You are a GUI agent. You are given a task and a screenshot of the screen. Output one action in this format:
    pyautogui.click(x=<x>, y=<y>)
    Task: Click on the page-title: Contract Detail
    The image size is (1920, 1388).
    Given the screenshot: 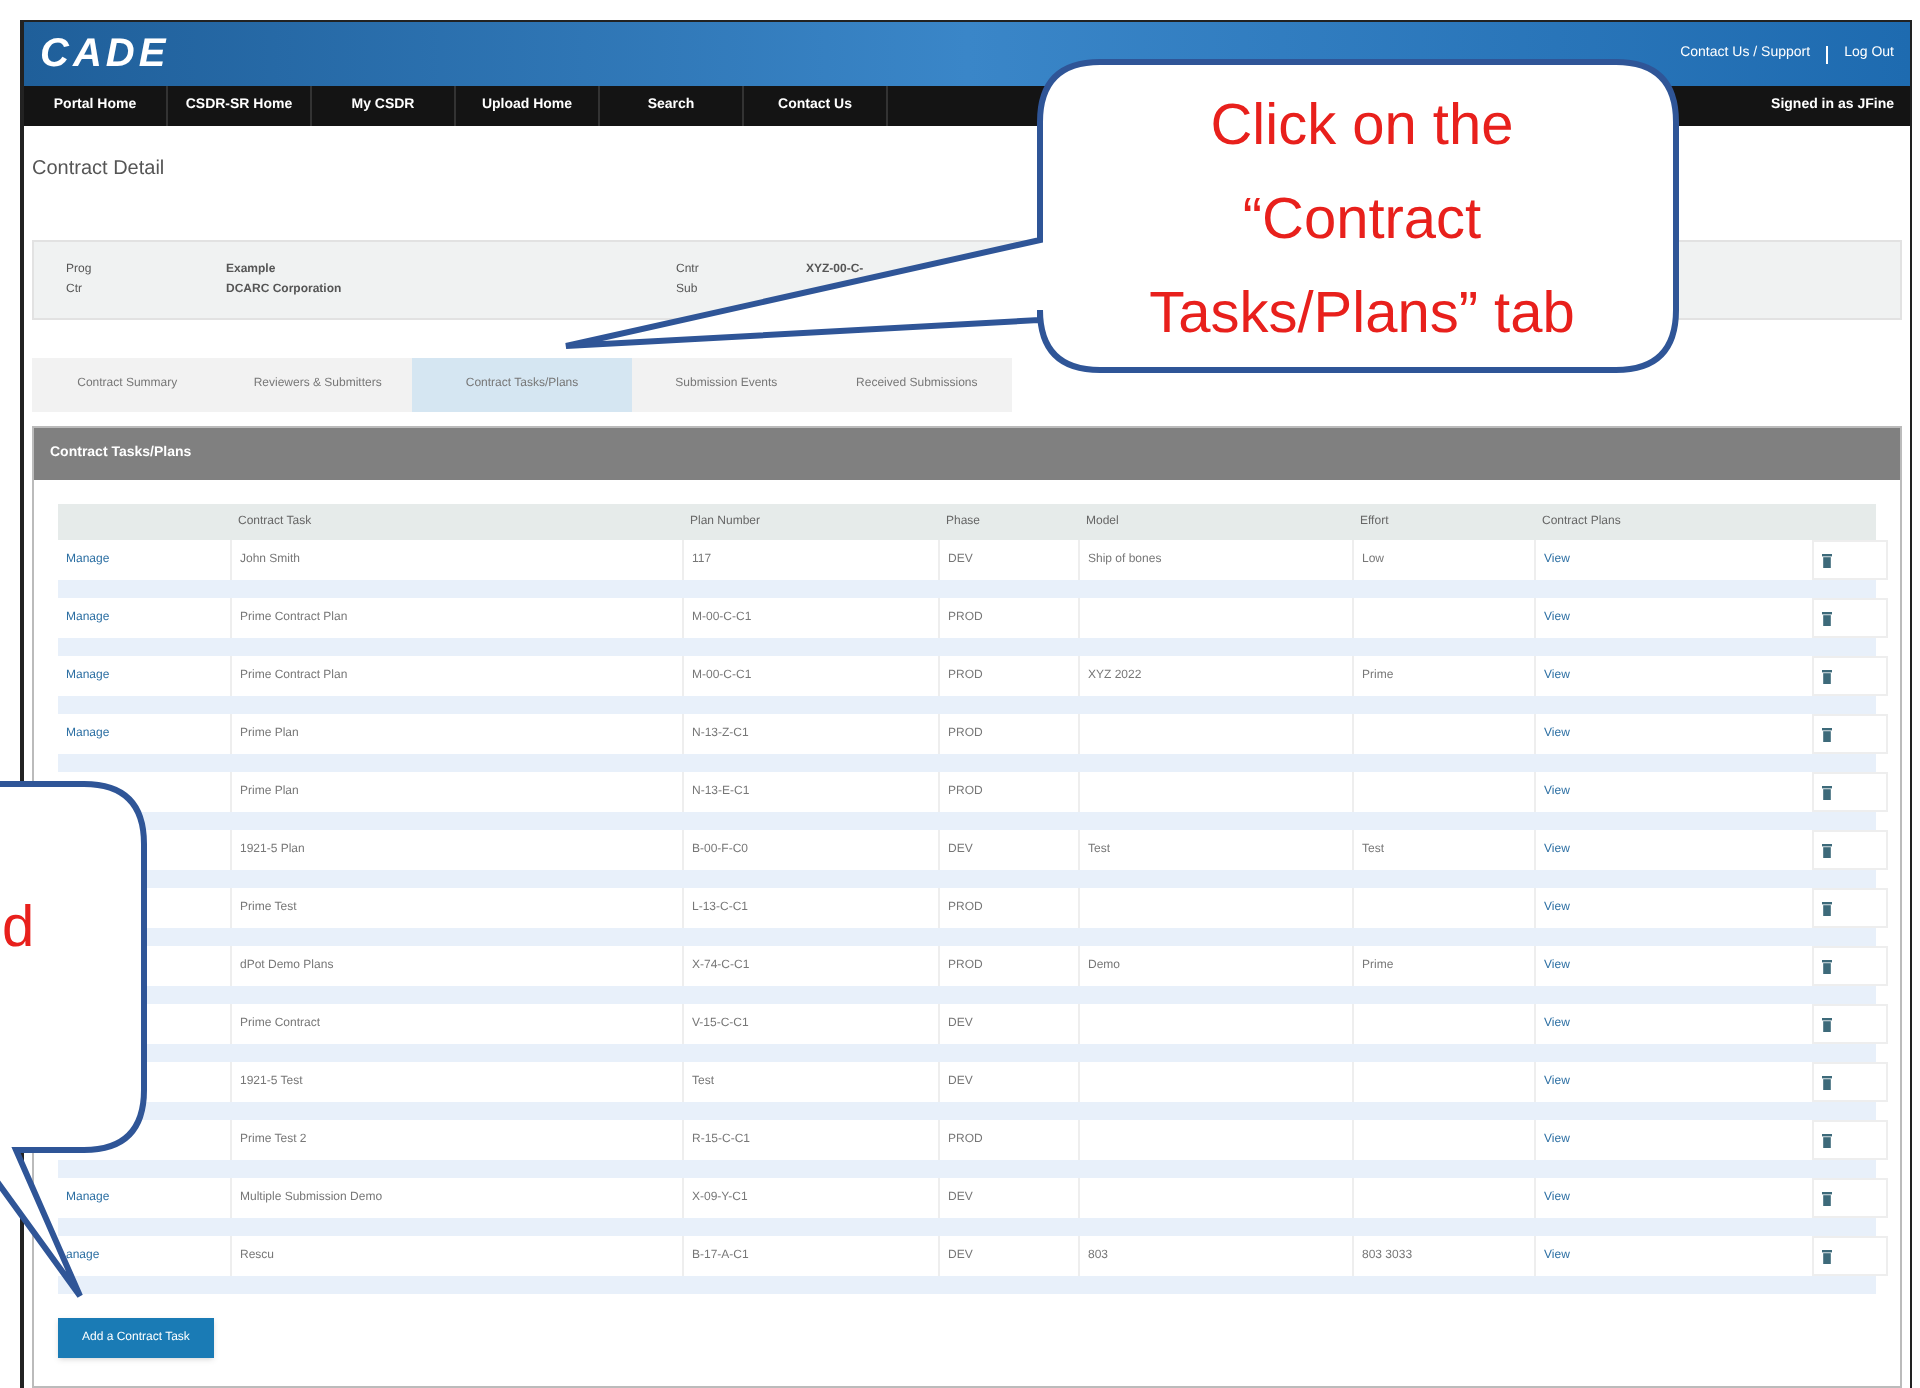 What is the action you would take?
    pyautogui.click(x=98, y=169)
    